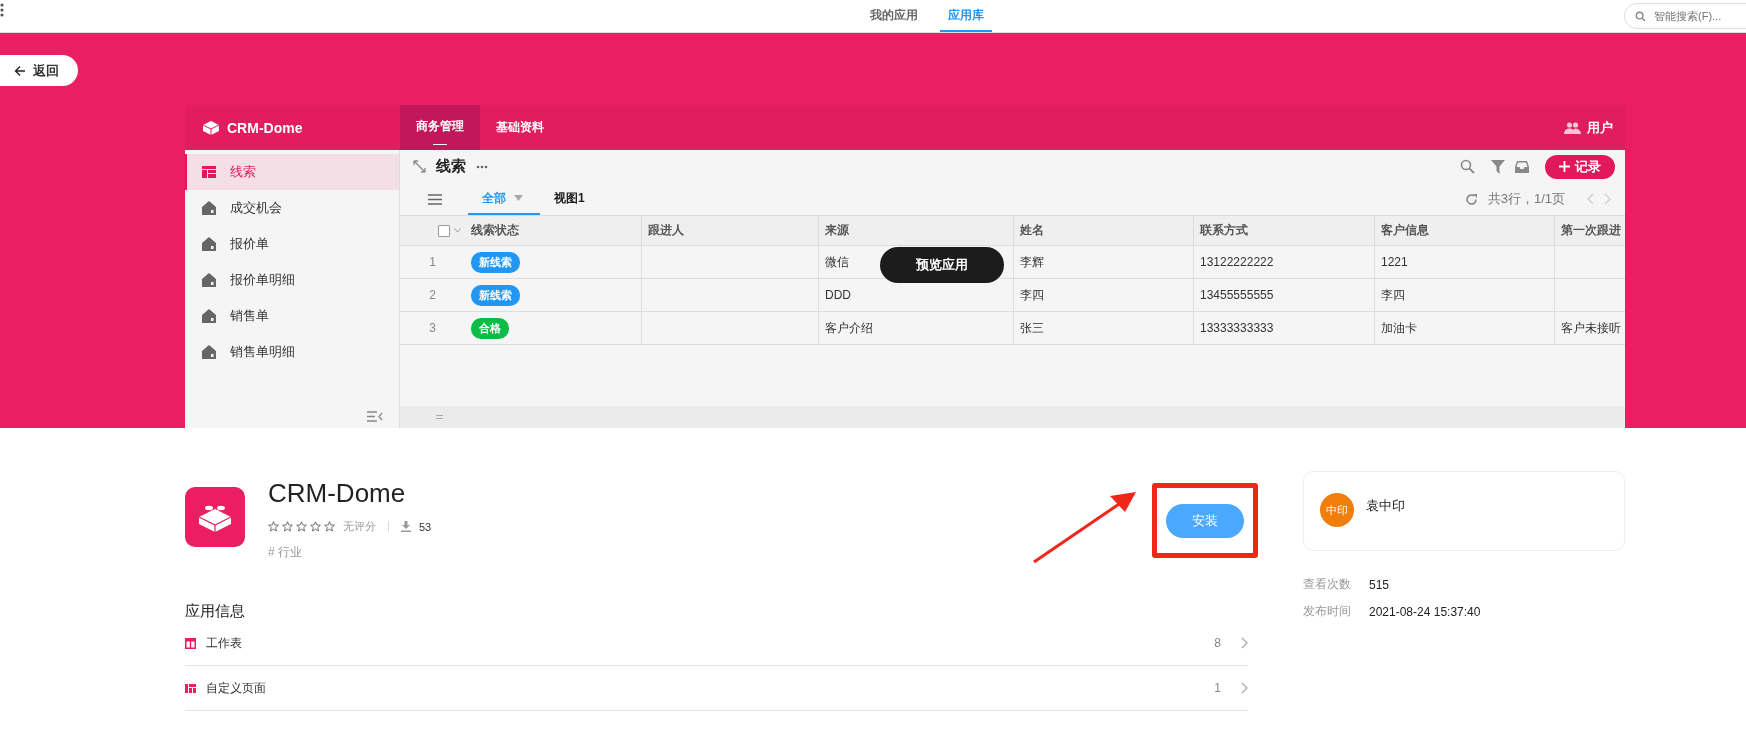 This screenshot has width=1746, height=730. Describe the element at coordinates (432, 328) in the screenshot. I see `row-number: 3` at that location.